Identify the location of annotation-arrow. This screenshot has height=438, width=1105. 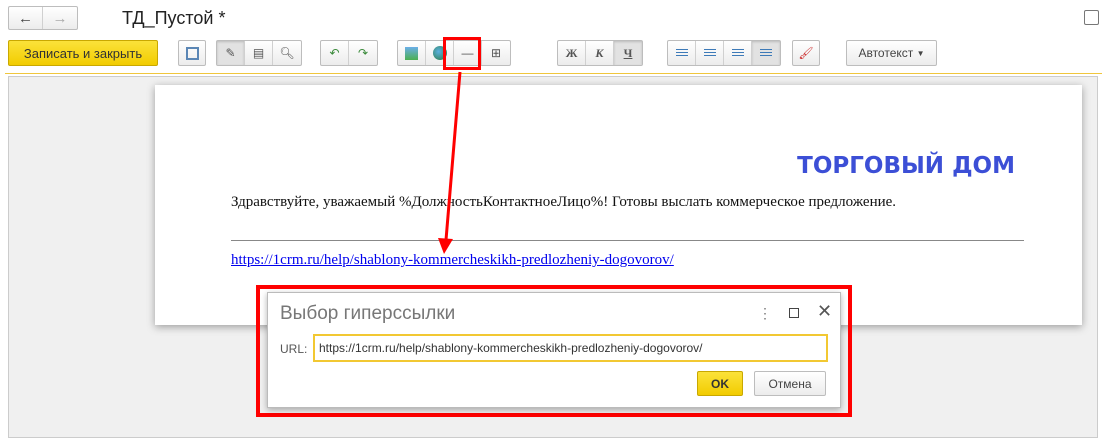
(450, 162).